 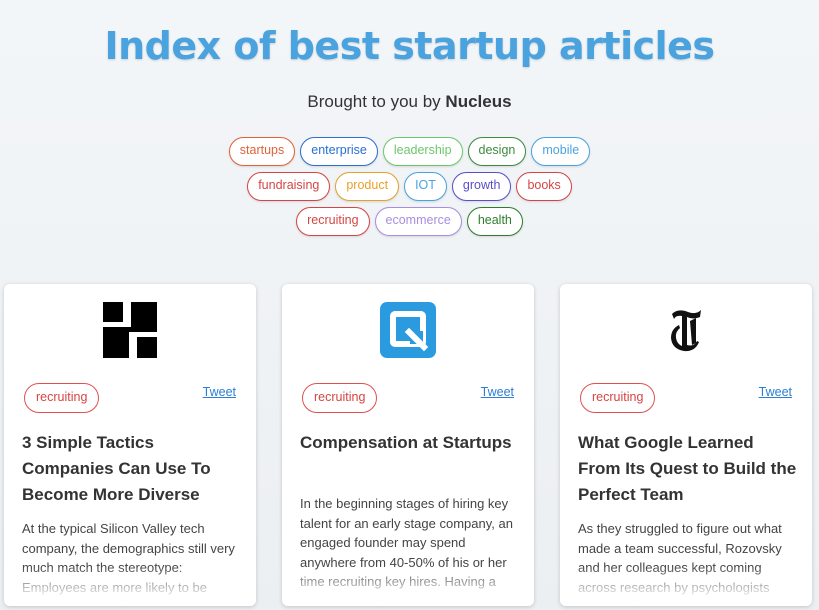 I want to click on brand-name: Nucleus, so click(x=478, y=101).